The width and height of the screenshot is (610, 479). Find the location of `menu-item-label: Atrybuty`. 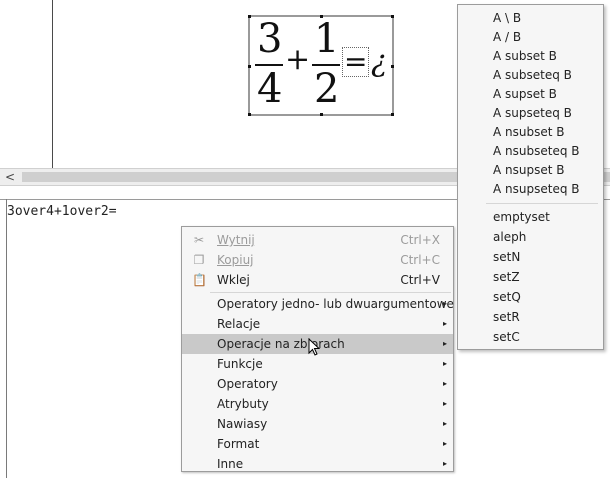

menu-item-label: Atrybuty is located at coordinates (243, 404).